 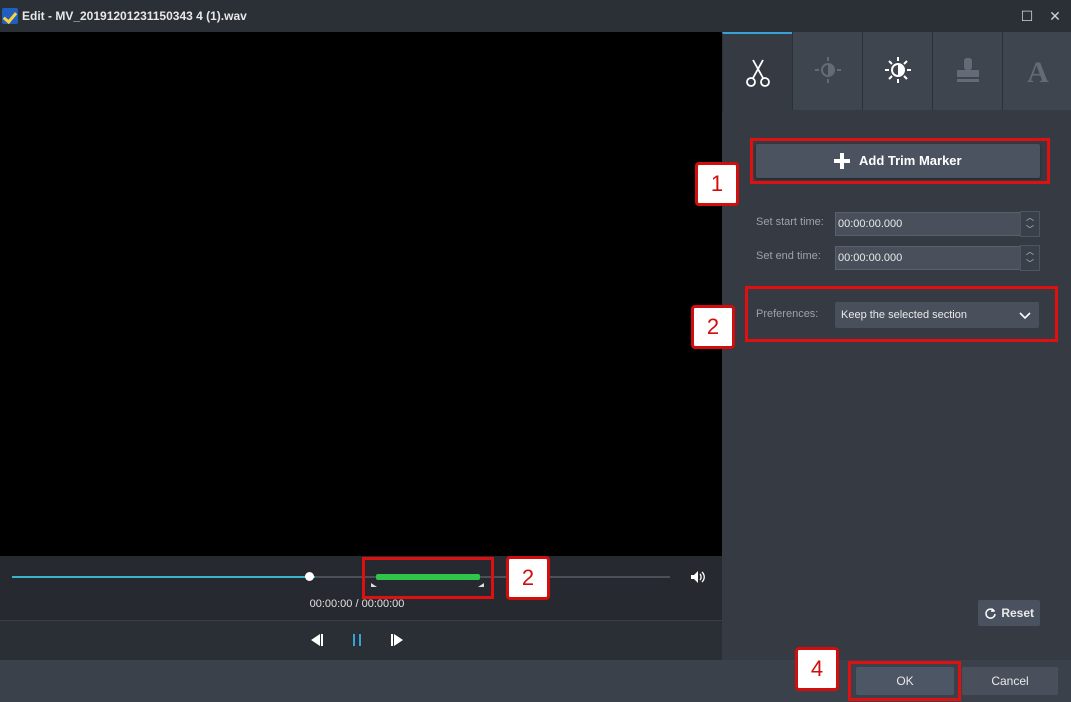 I want to click on tab-adjust, so click(x=827, y=71).